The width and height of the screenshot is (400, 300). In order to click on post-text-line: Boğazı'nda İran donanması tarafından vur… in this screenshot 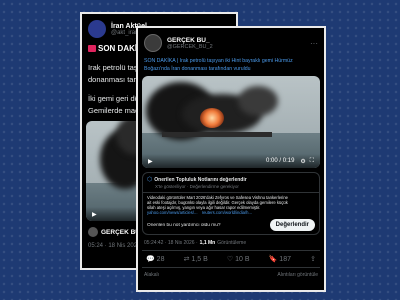, I will do `click(197, 69)`.